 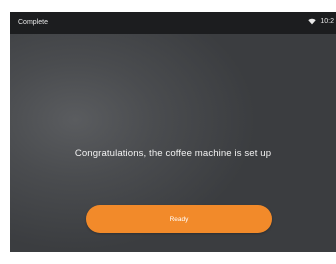 I want to click on status-indicators: 10:2, so click(x=321, y=21).